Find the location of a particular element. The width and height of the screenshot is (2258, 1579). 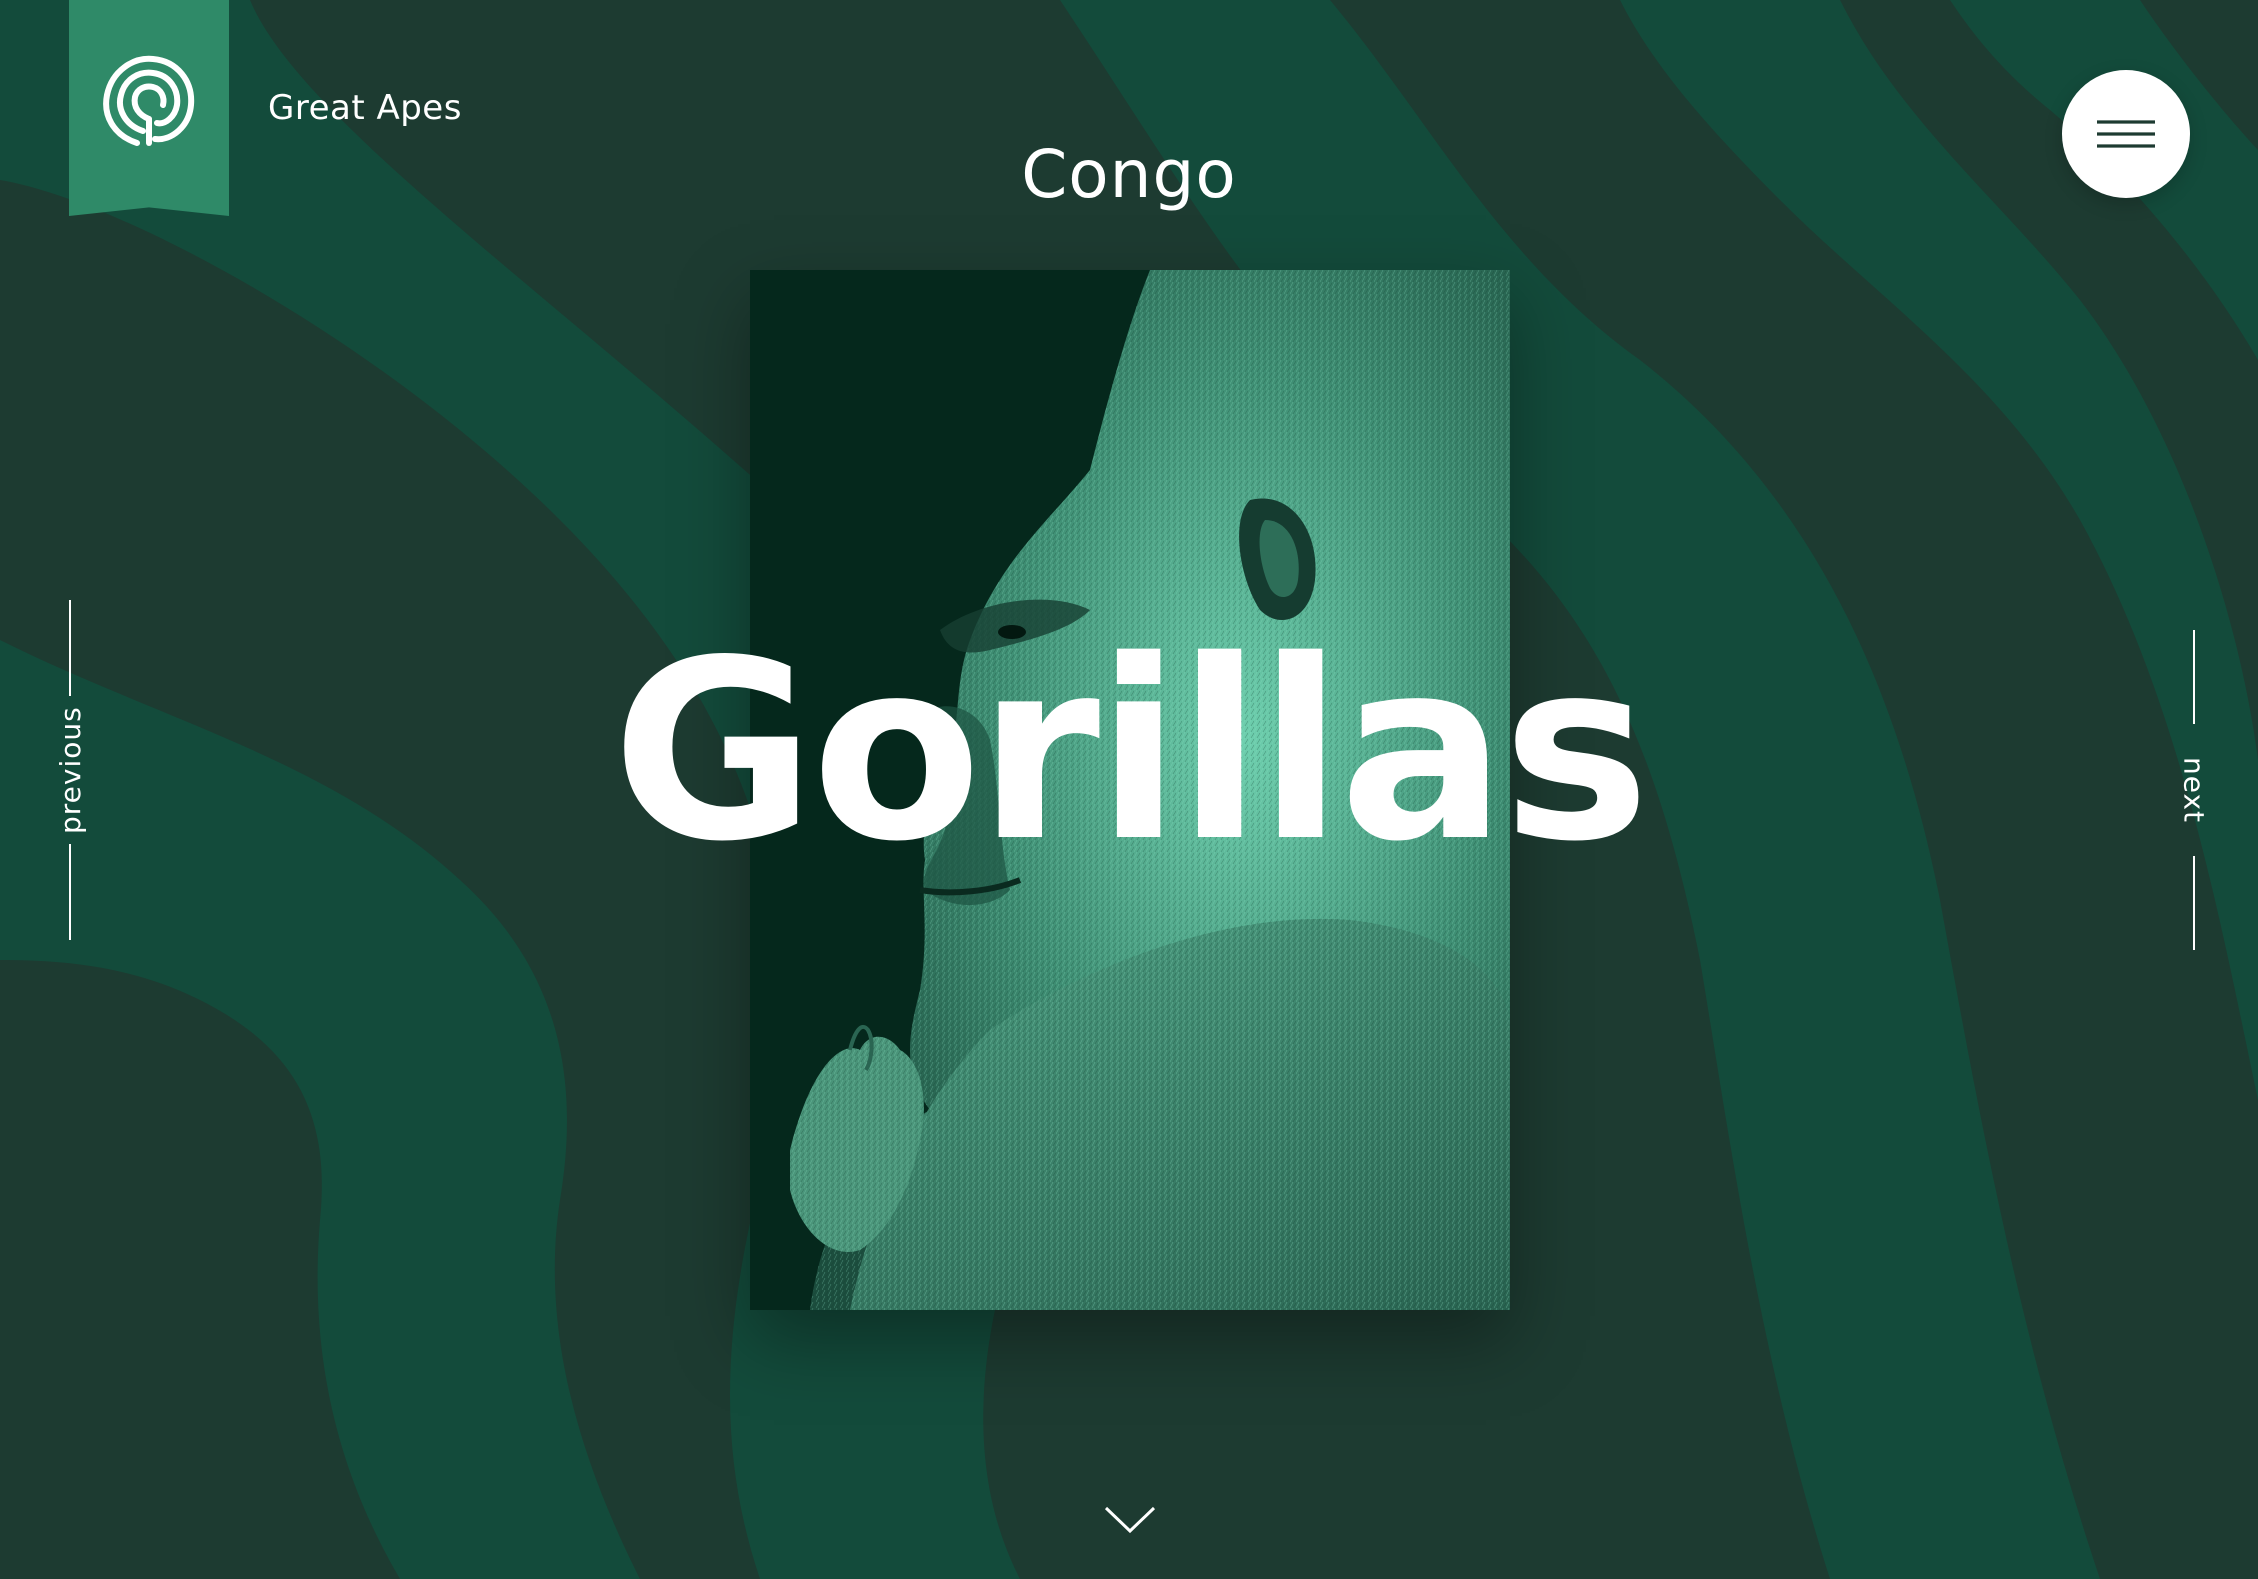

next-label: next is located at coordinates (2194, 790).